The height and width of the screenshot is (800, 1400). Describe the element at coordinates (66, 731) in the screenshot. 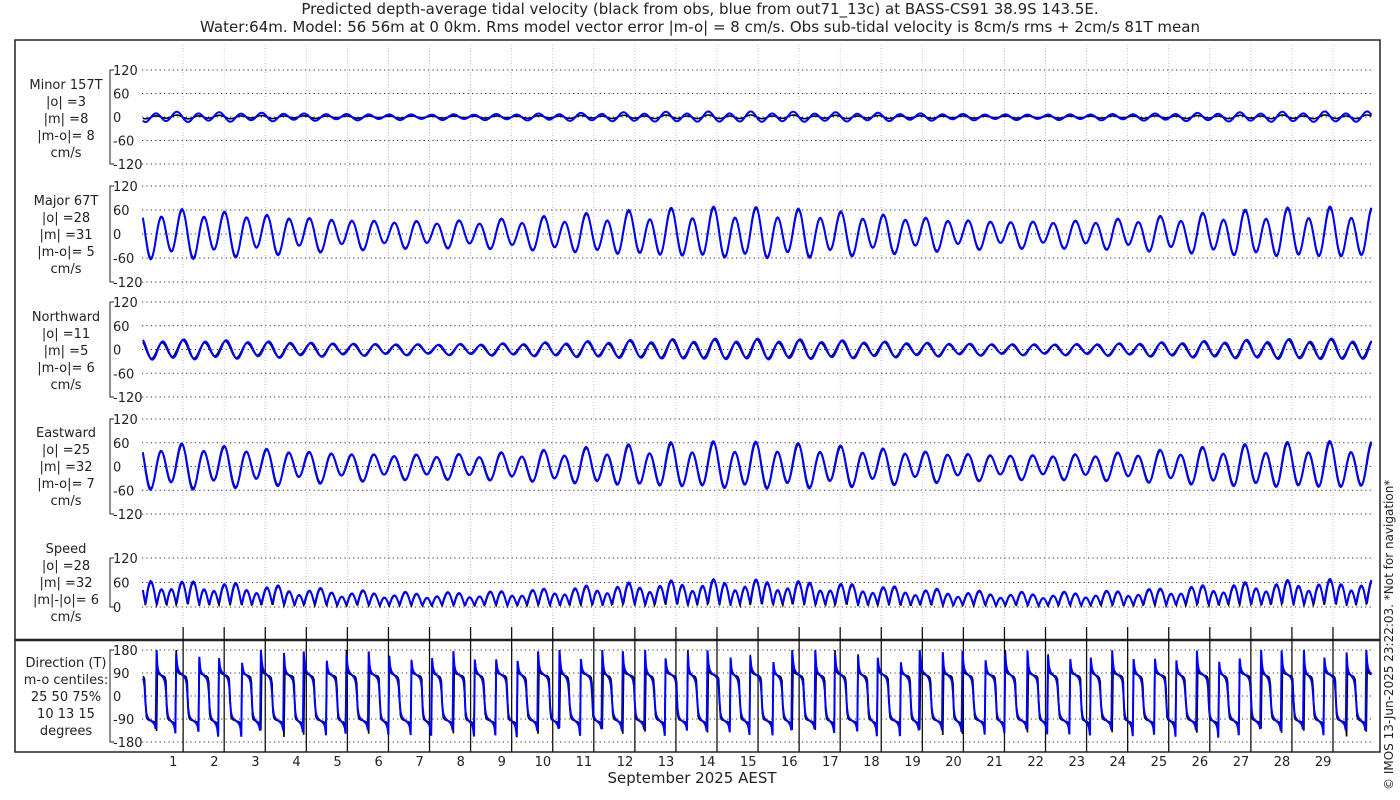

I see `panel-label-line: degrees` at that location.